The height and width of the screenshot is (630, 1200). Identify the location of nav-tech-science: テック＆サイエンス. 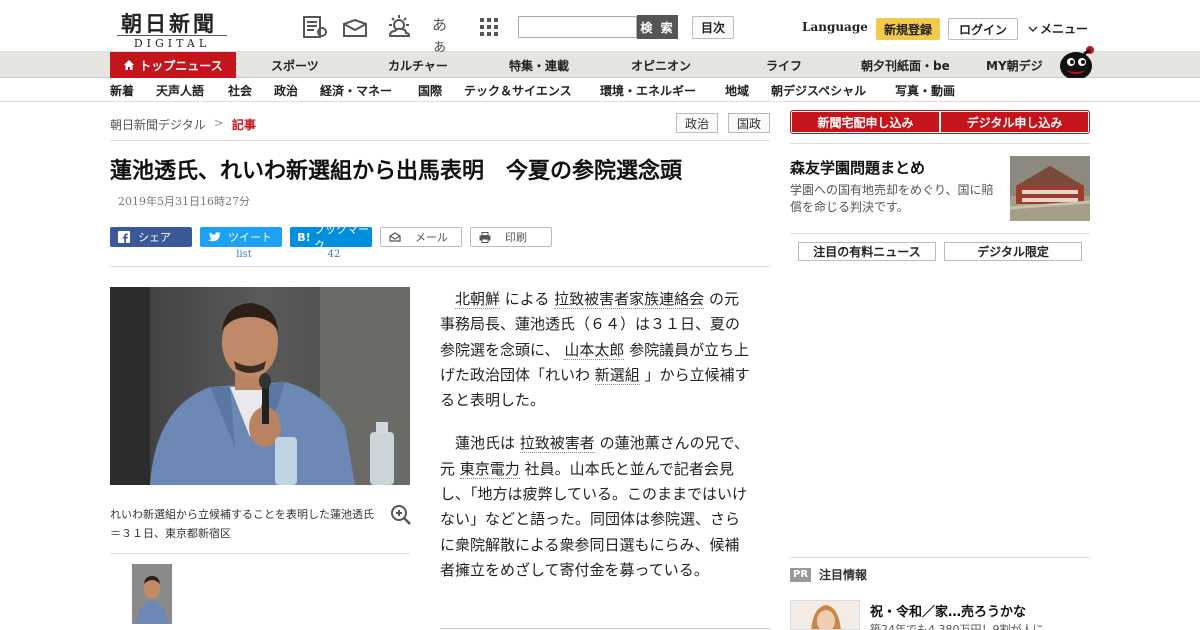
(518, 90).